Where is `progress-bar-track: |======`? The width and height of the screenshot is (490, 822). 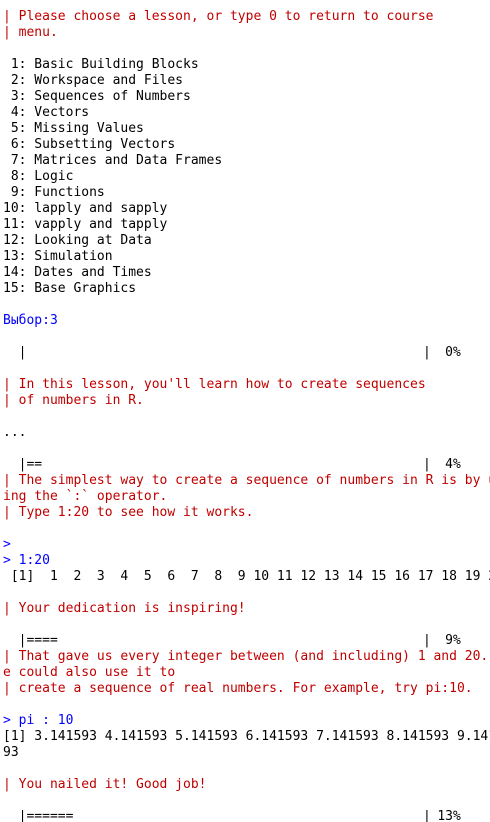 progress-bar-track: |====== is located at coordinates (38, 815).